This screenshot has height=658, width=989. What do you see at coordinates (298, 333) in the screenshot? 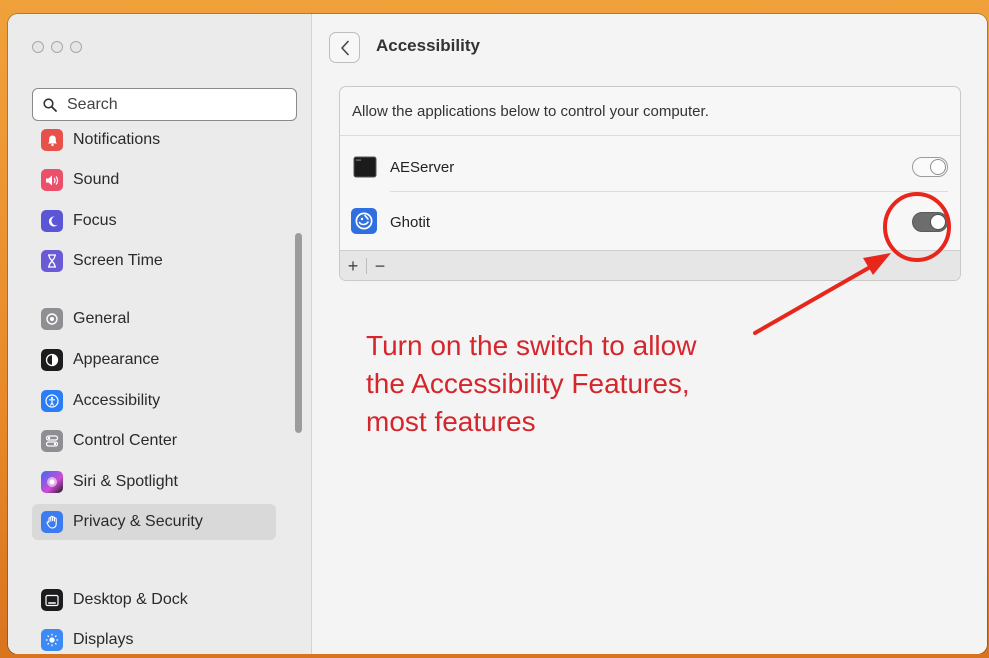
I see `sidebar-scrollbar` at bounding box center [298, 333].